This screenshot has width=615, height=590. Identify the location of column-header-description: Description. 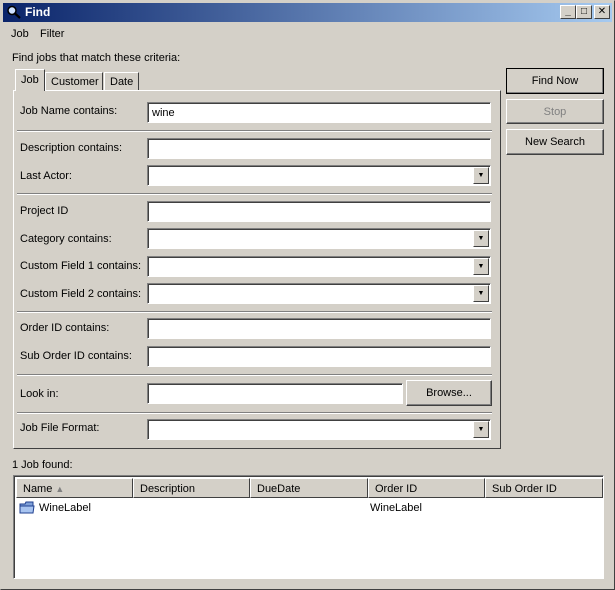
(191, 488).